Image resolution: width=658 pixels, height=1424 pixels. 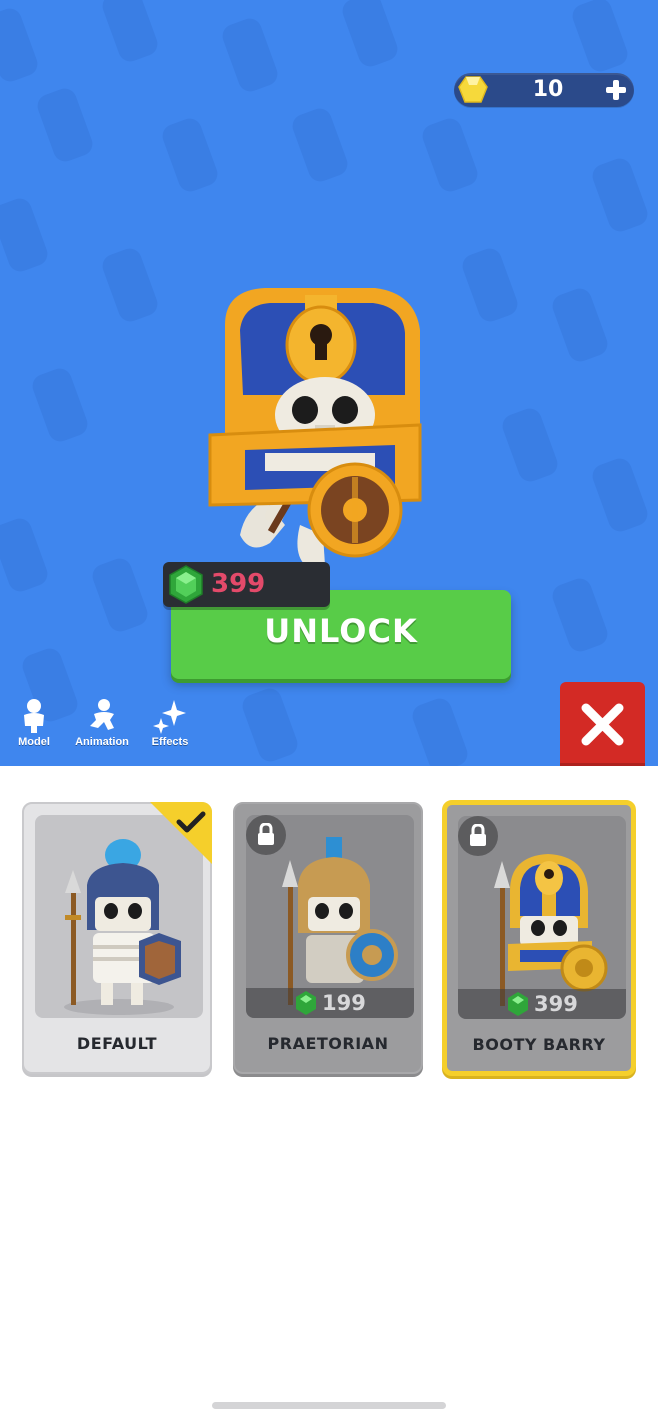 What do you see at coordinates (34, 742) in the screenshot?
I see `mode-model-label: Model` at bounding box center [34, 742].